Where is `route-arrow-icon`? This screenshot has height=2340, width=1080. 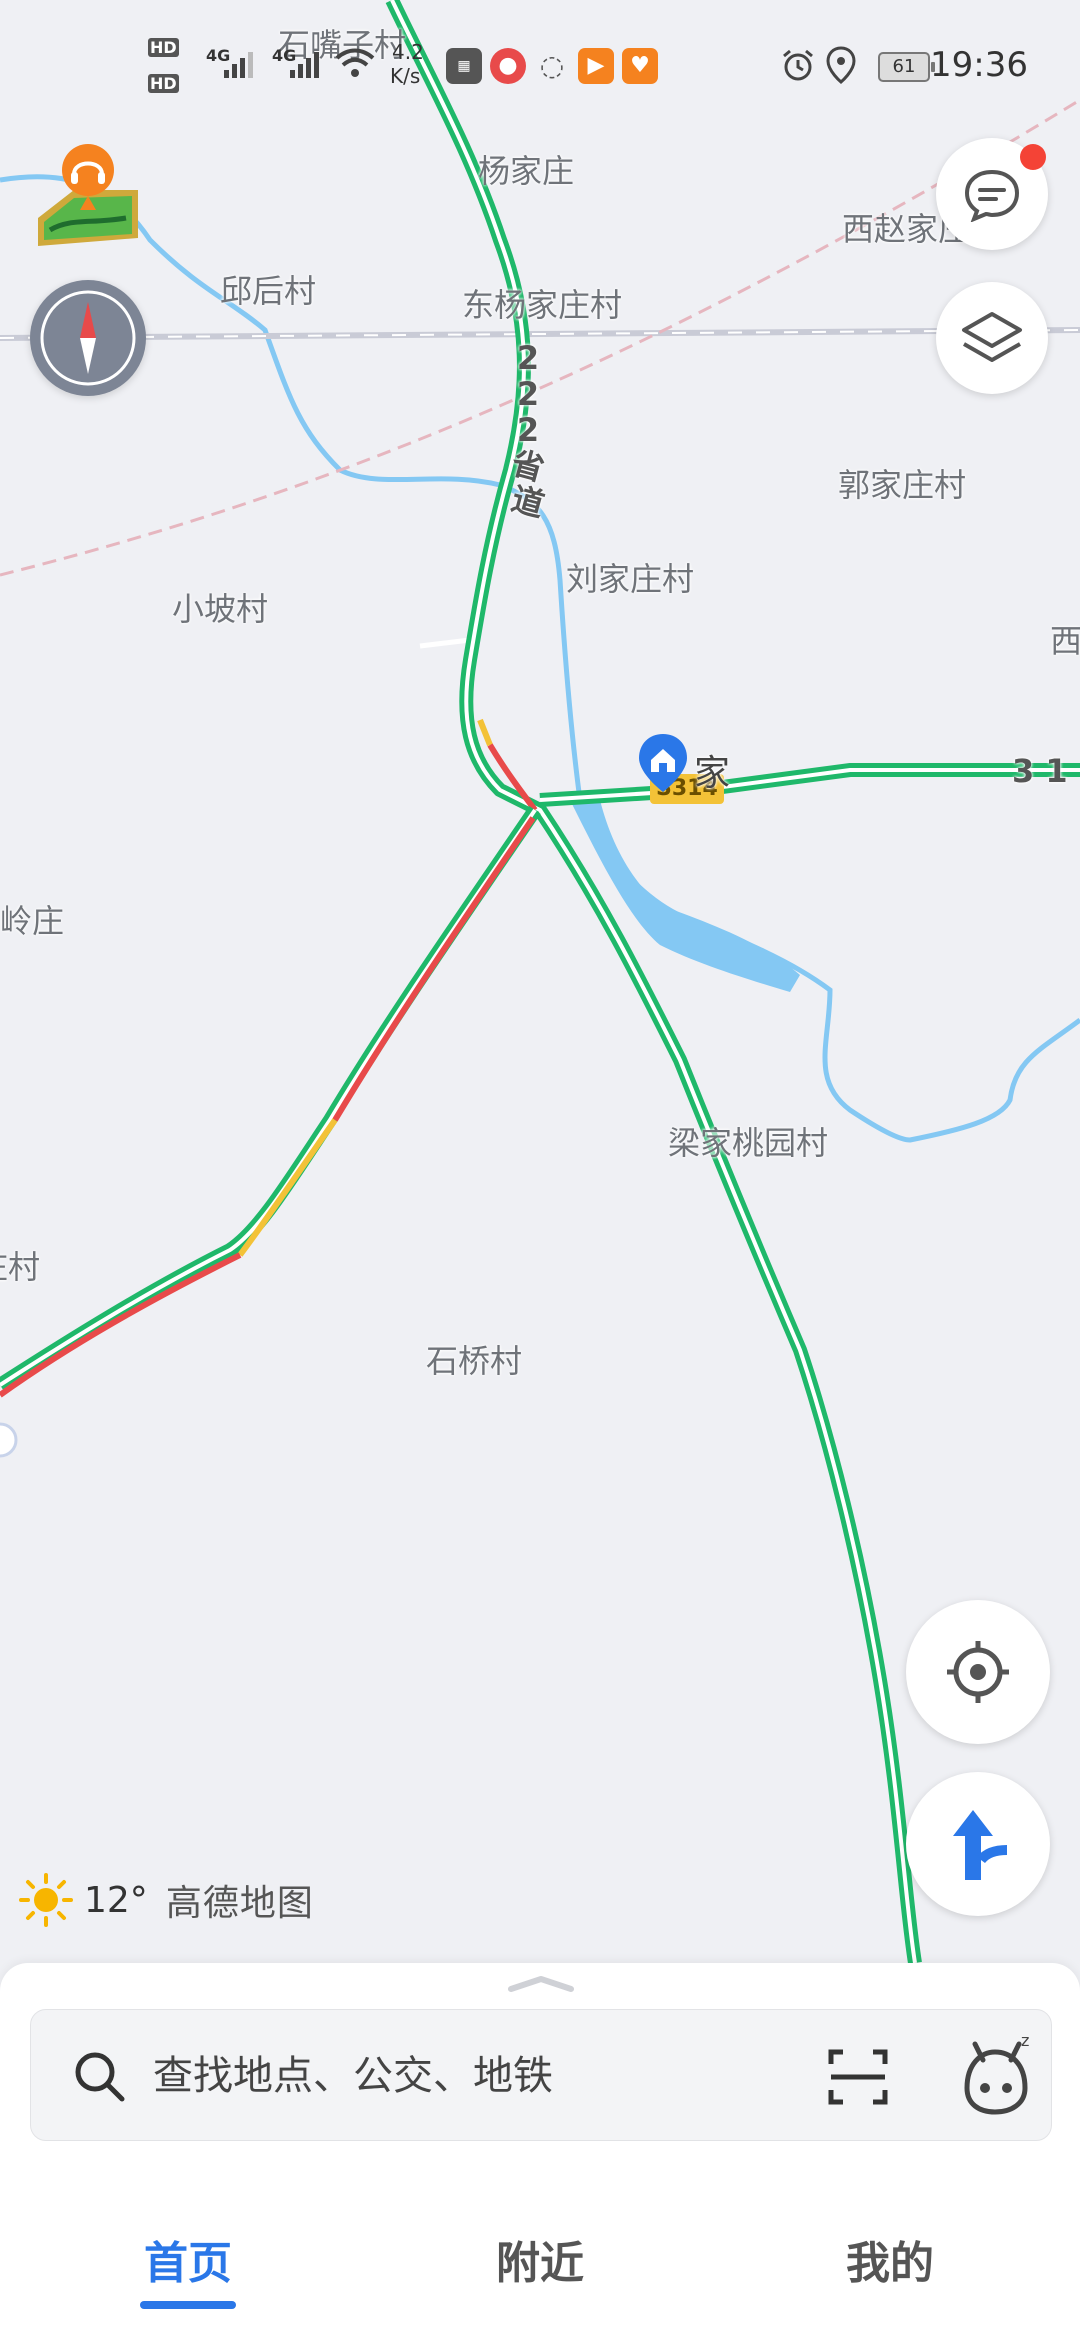 route-arrow-icon is located at coordinates (980, 1845).